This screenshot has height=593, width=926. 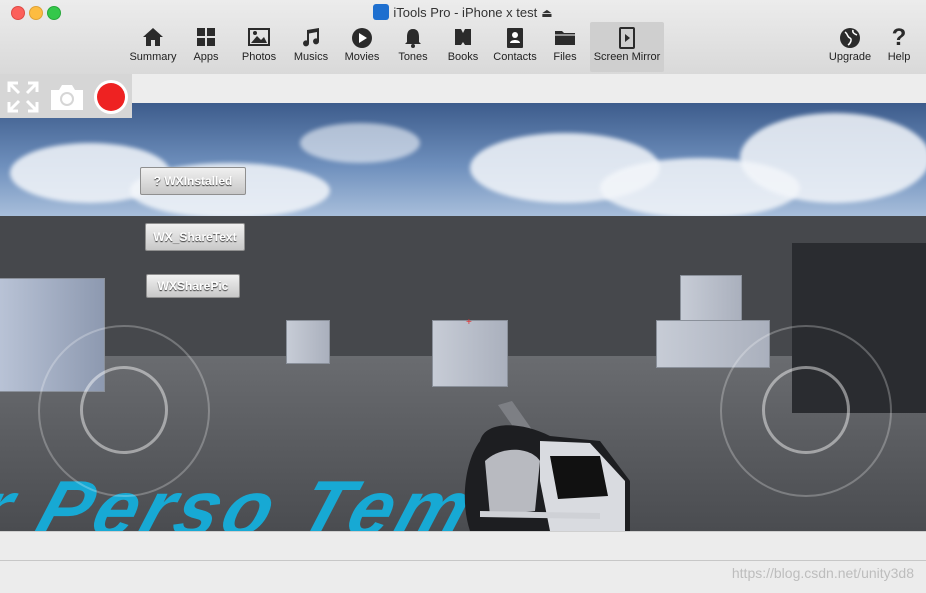 I want to click on wx-installed-button: ? WXInstalled, so click(x=193, y=181).